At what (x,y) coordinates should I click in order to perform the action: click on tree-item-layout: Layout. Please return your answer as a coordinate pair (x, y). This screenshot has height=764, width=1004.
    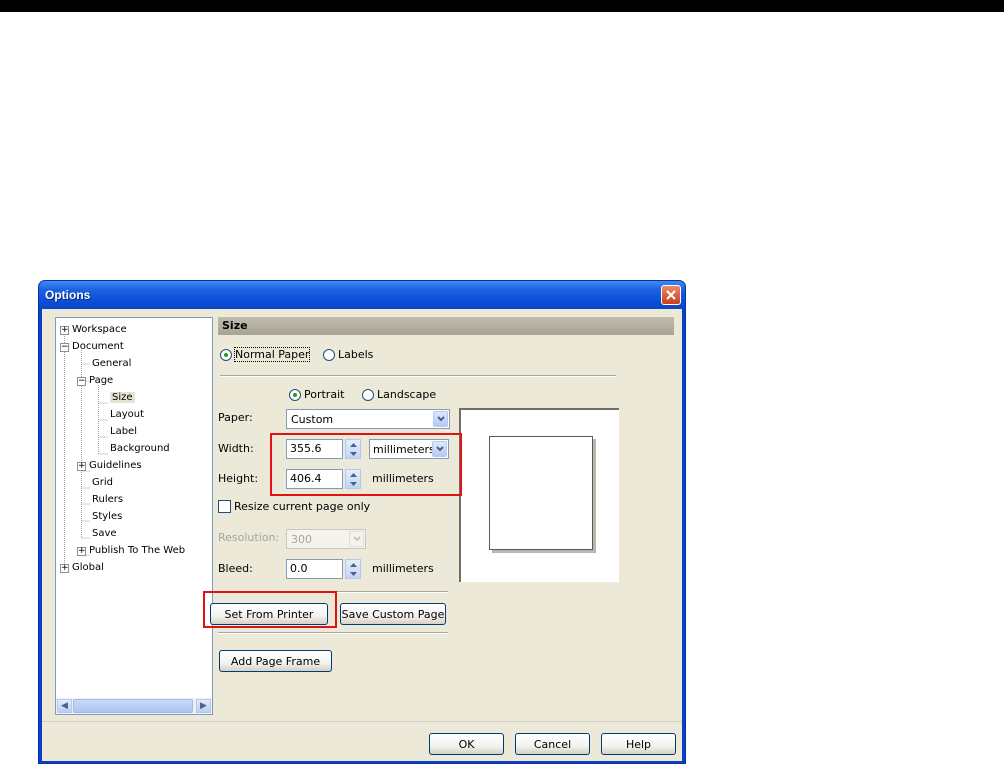
    Looking at the image, I should click on (127, 415).